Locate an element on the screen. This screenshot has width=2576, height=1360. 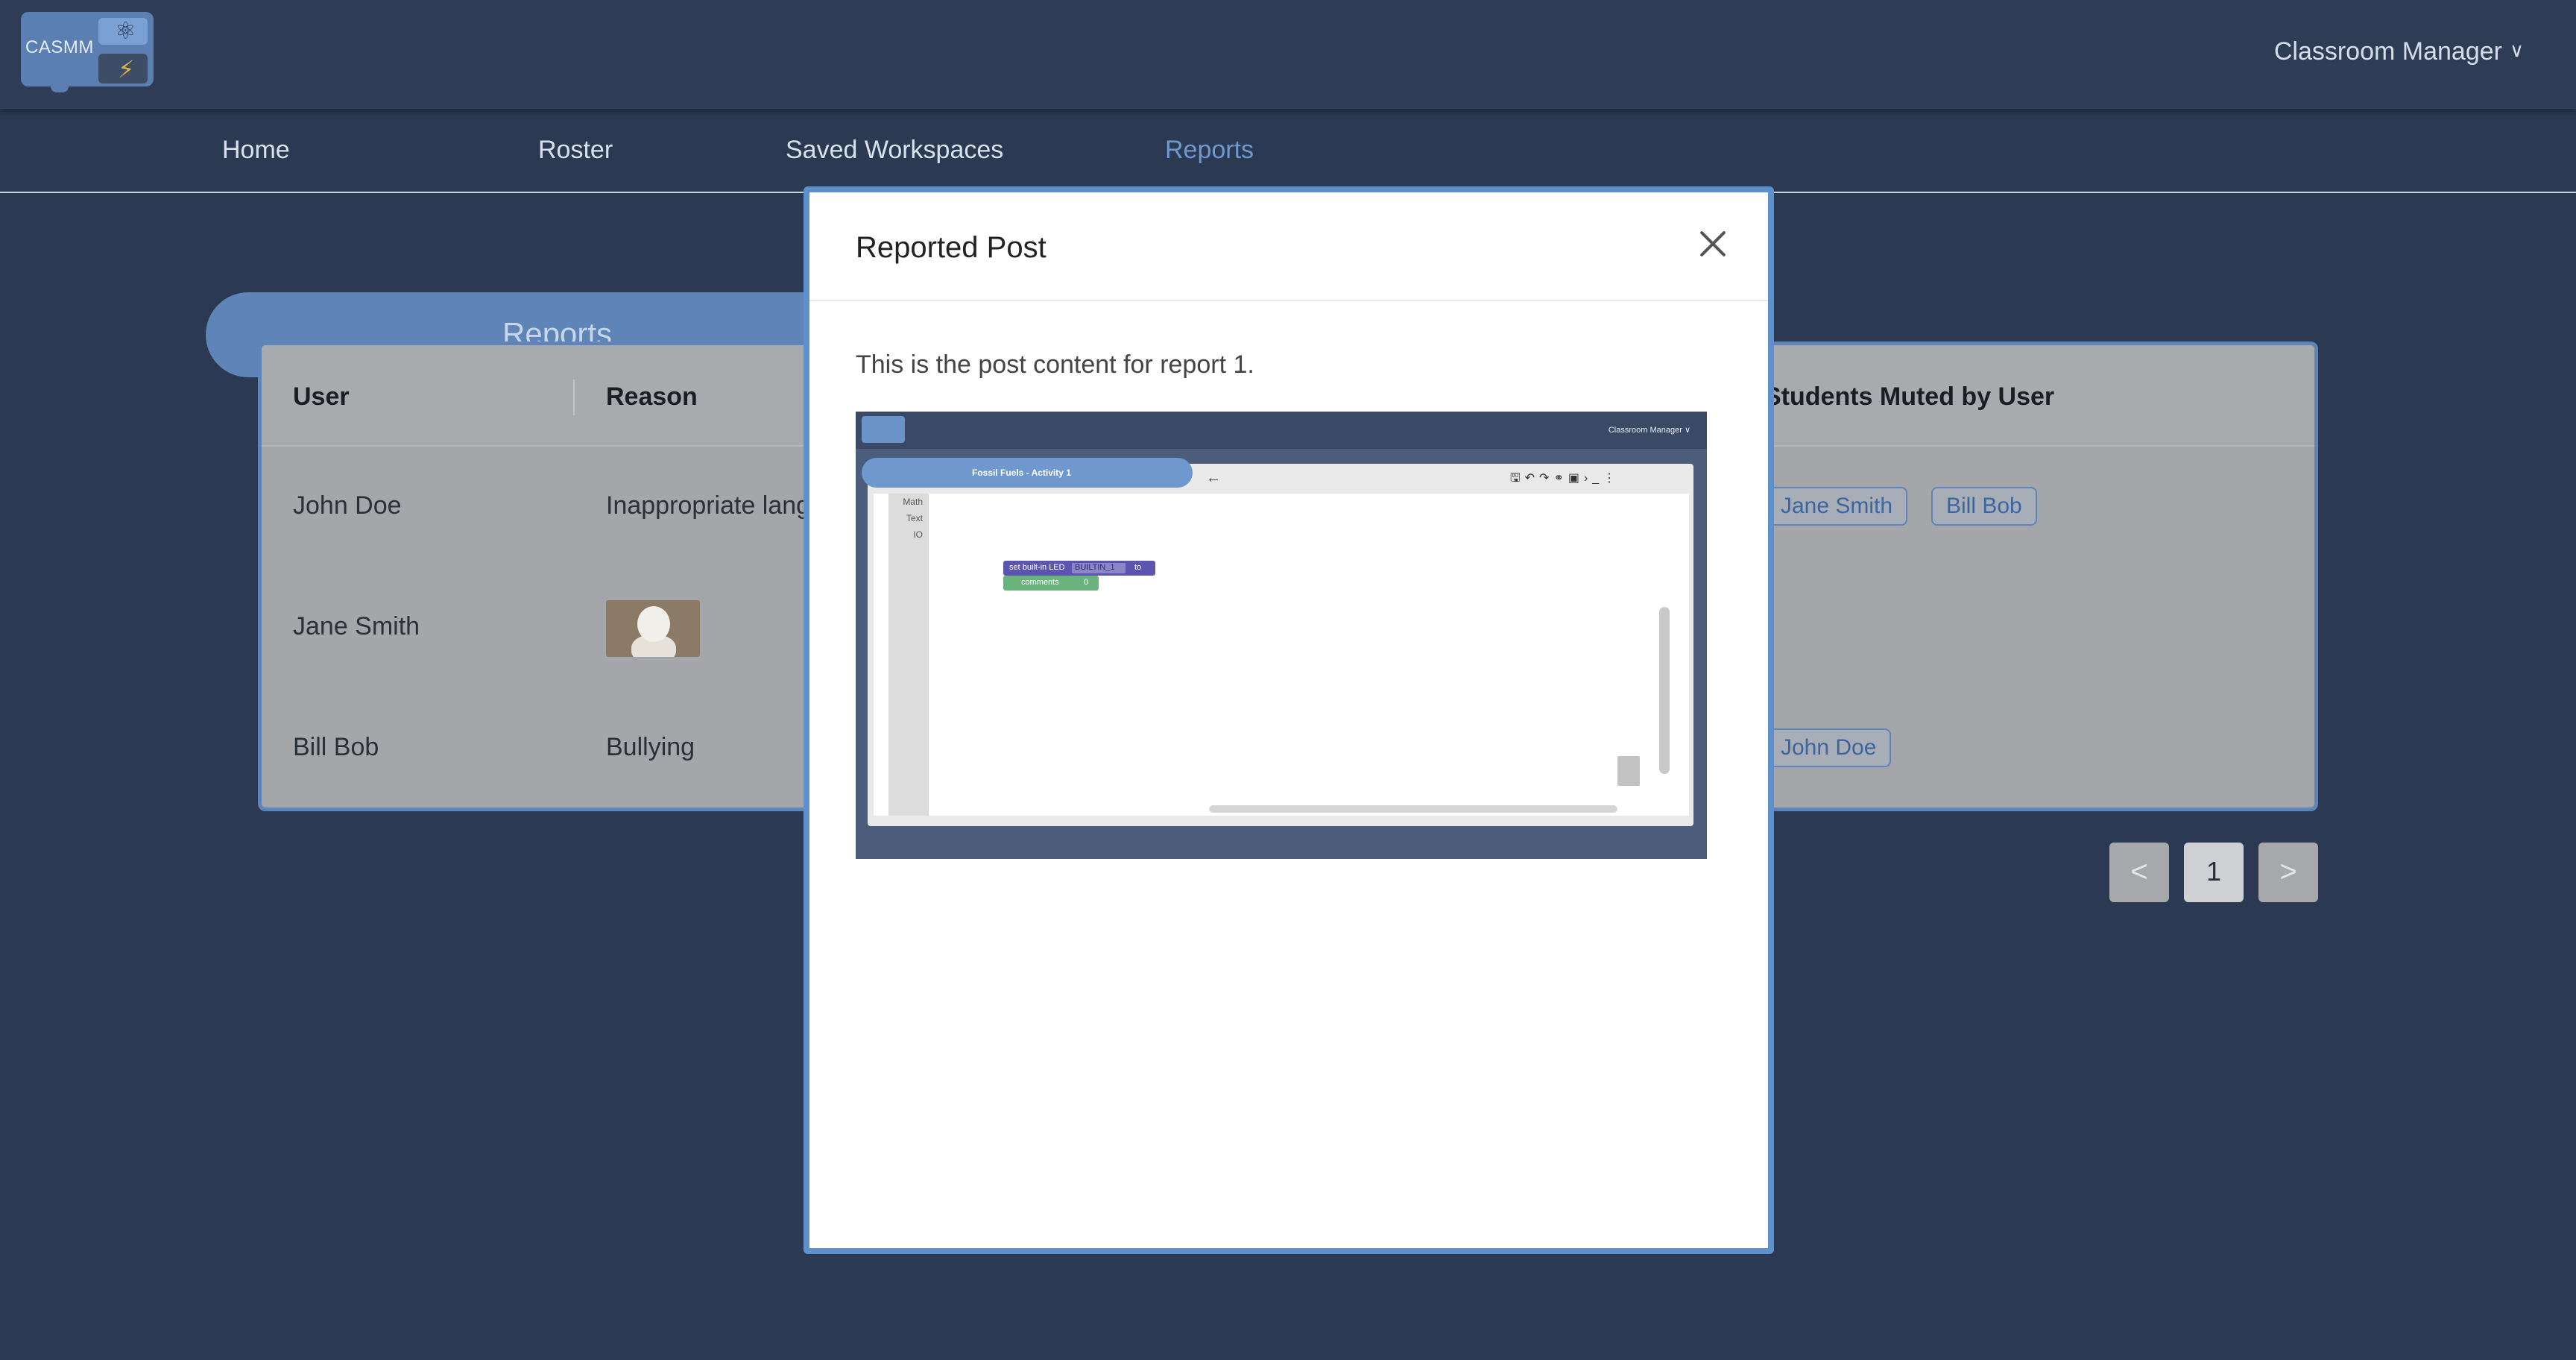
modal-header: Reported Post is located at coordinates (1288, 246).